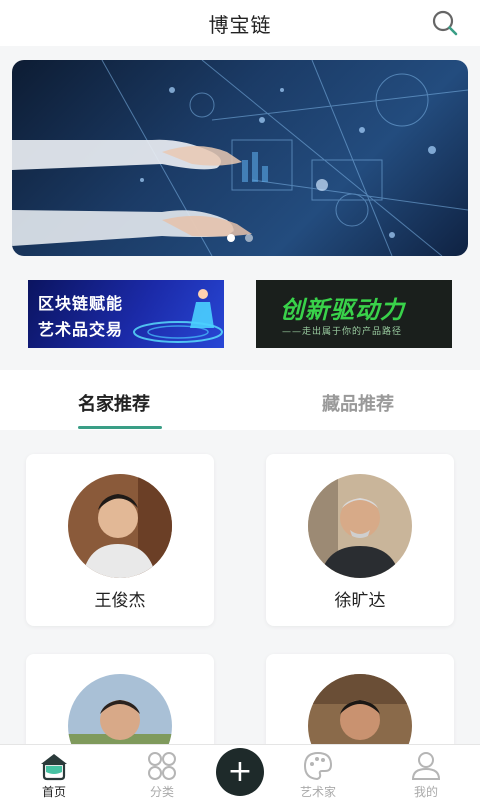  Describe the element at coordinates (54, 767) in the screenshot. I see `home-icon` at that location.